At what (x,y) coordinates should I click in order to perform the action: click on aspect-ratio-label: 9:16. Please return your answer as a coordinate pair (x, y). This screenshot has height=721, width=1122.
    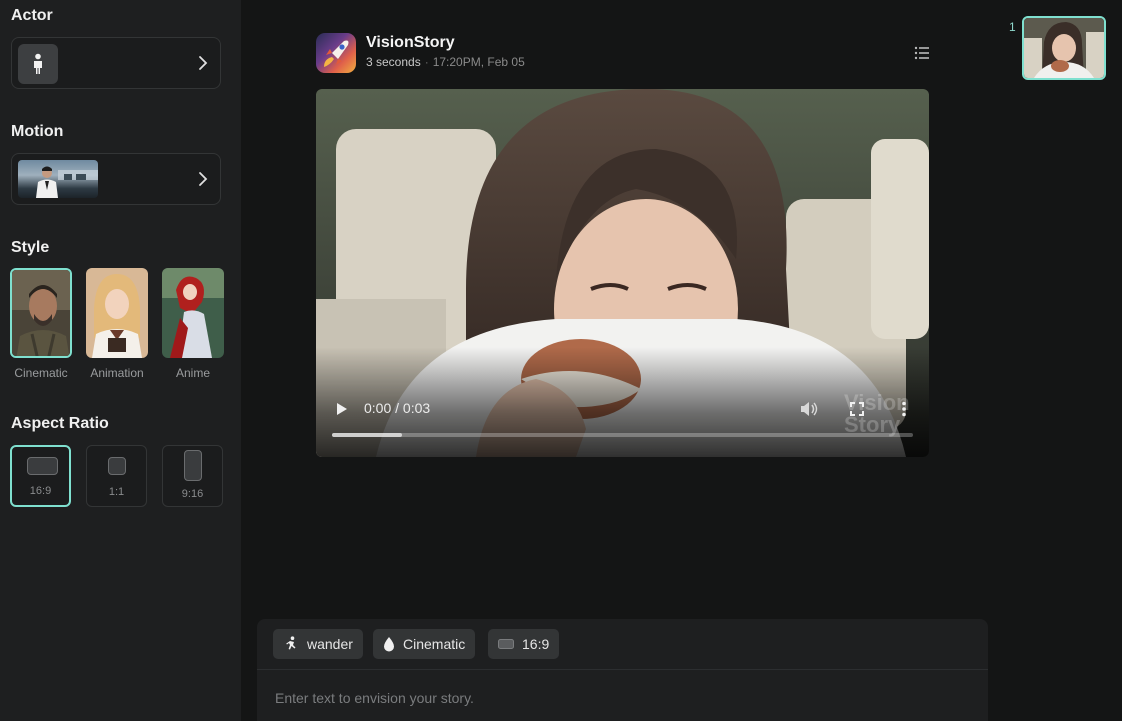
    Looking at the image, I should click on (192, 494).